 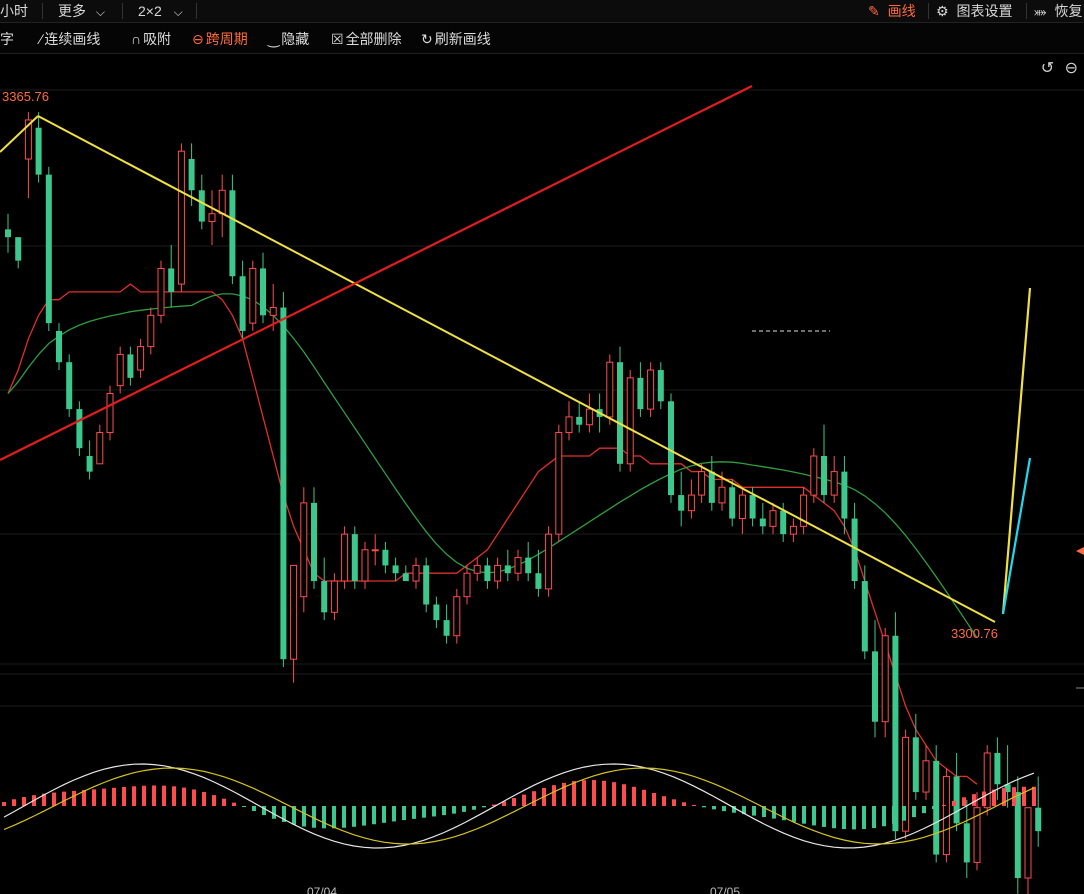 I want to click on restore-icon: ⤘, so click(x=1040, y=11).